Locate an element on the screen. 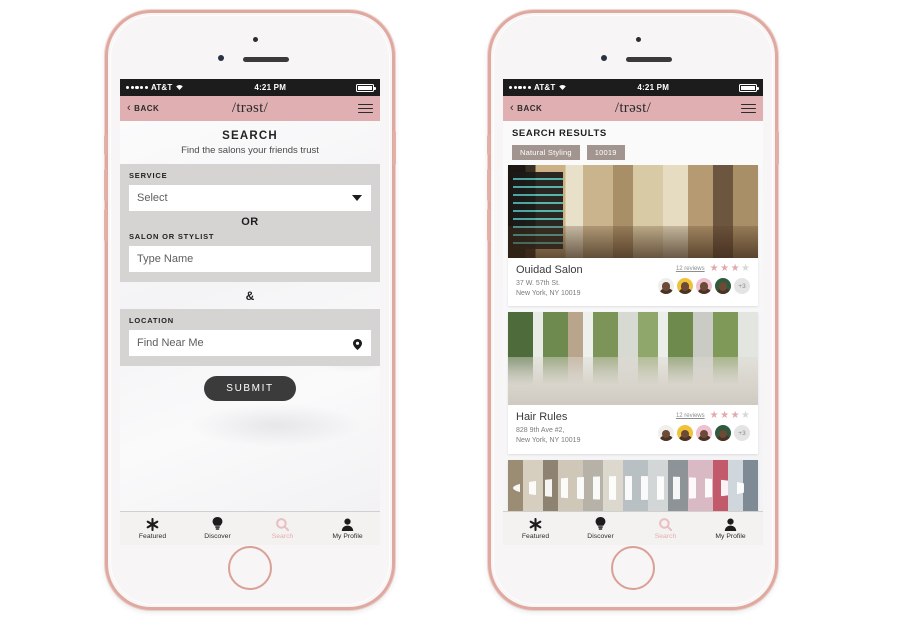 The height and width of the screenshot is (620, 900). service-select-value: Select is located at coordinates (152, 198).